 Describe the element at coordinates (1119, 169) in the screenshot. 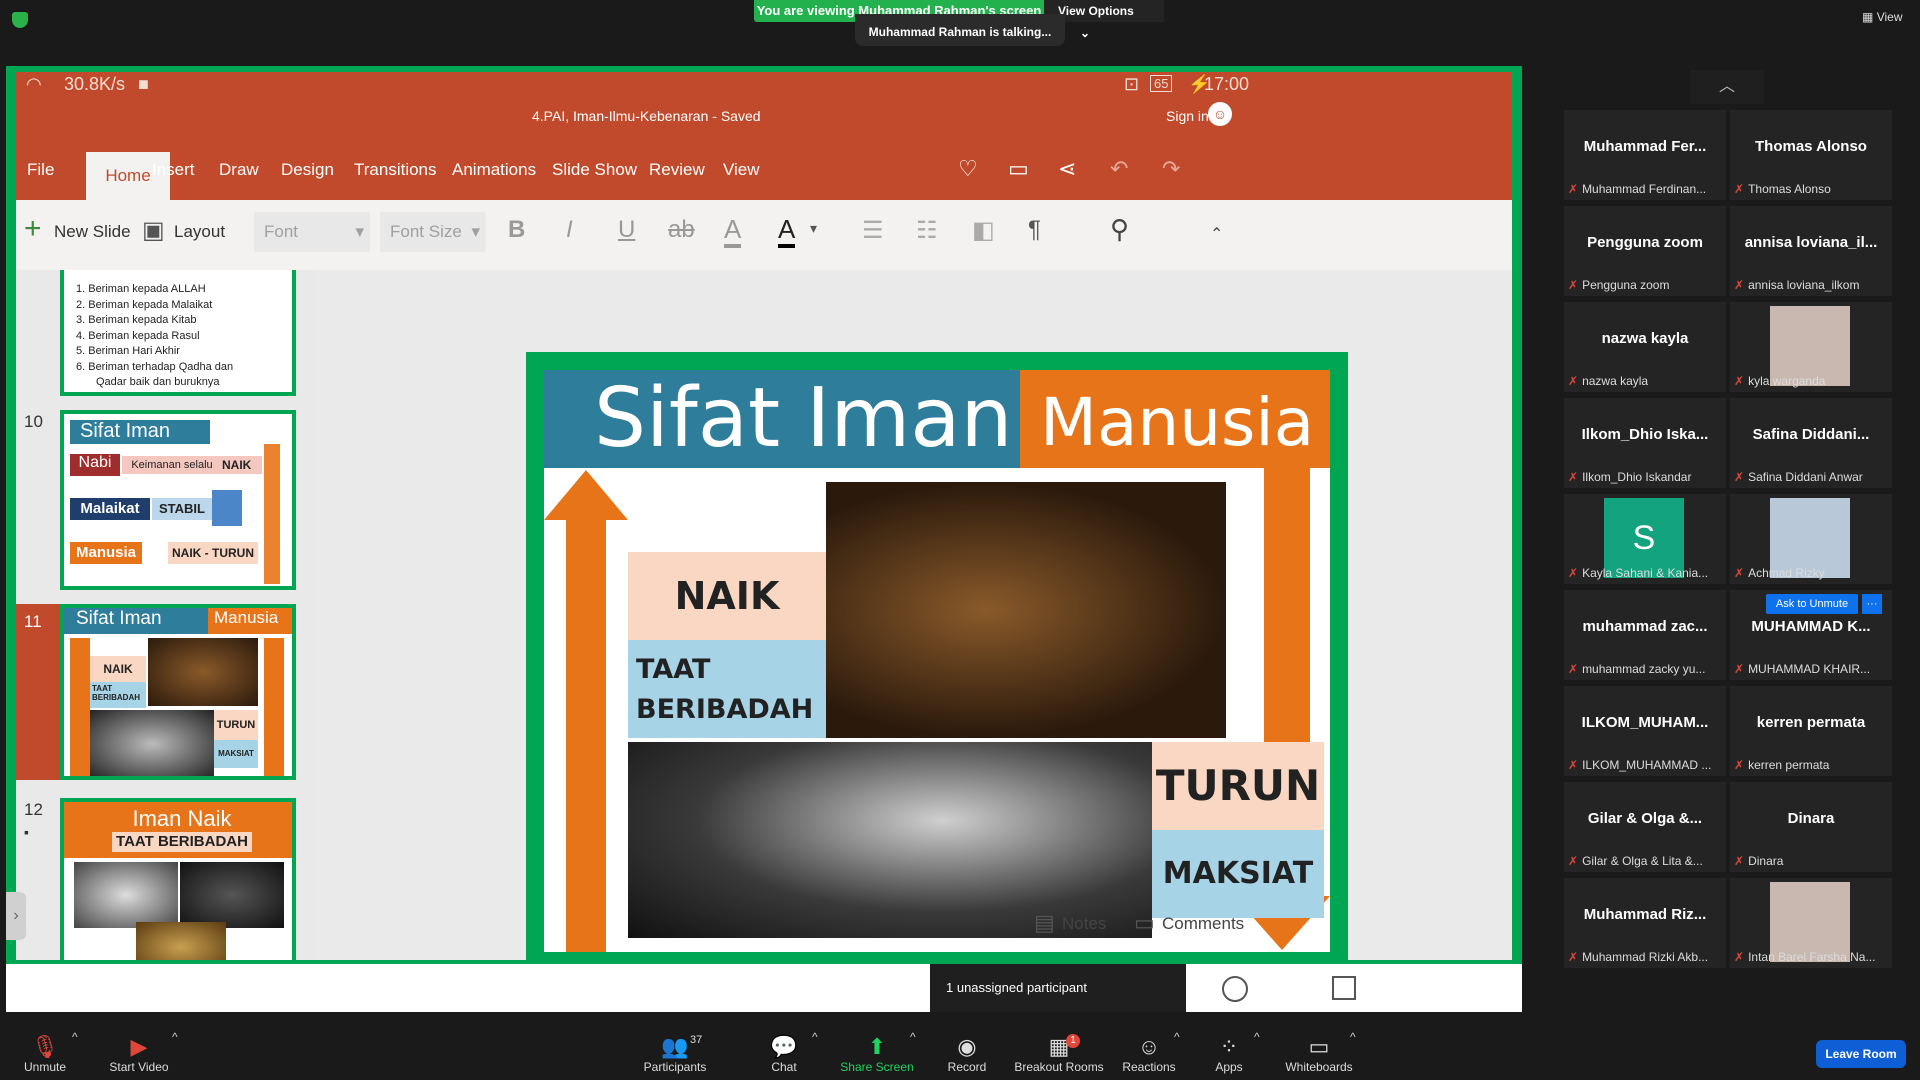

I see `undo-icon: ↶` at that location.